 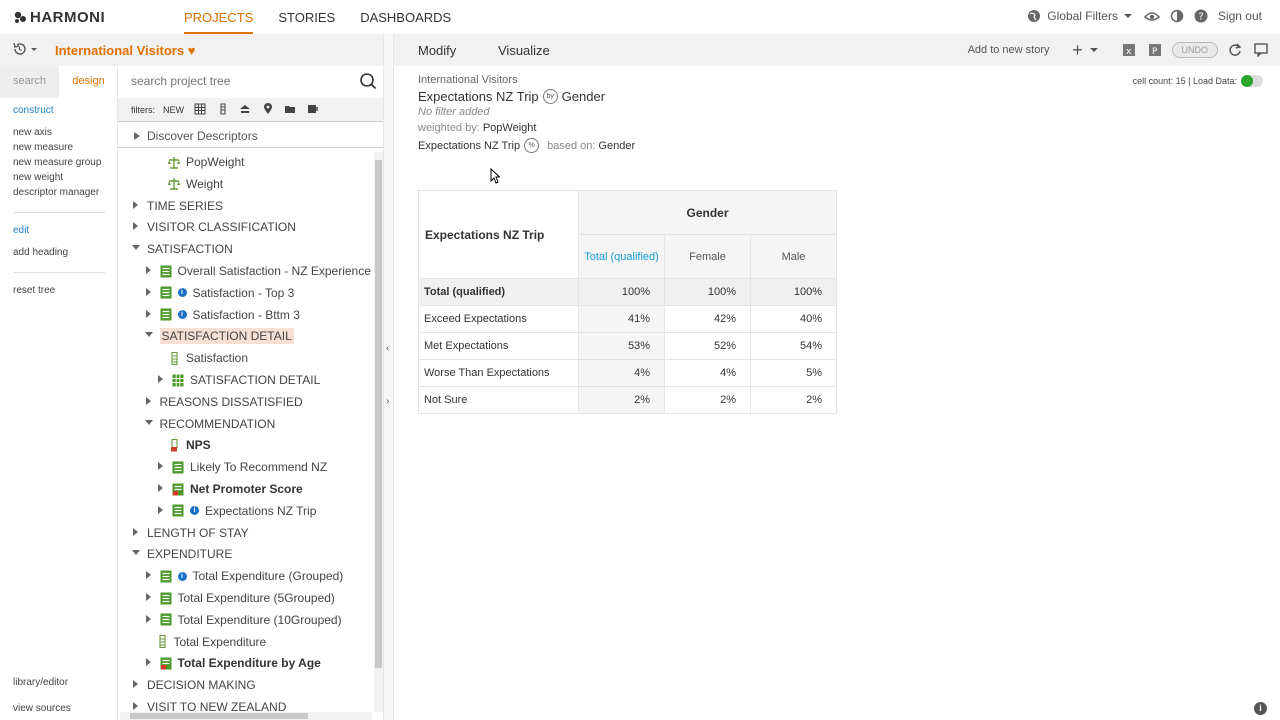 I want to click on sign-out-link: Sign out, so click(x=1240, y=16).